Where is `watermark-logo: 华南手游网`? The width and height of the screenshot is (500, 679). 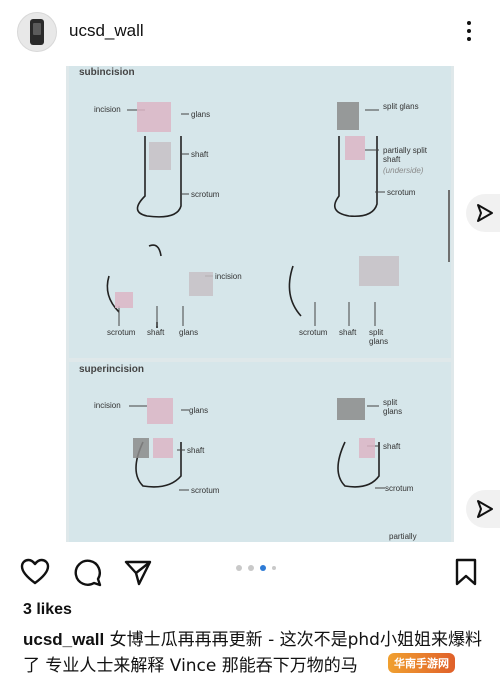
watermark-logo: 华南手游网 is located at coordinates (421, 663).